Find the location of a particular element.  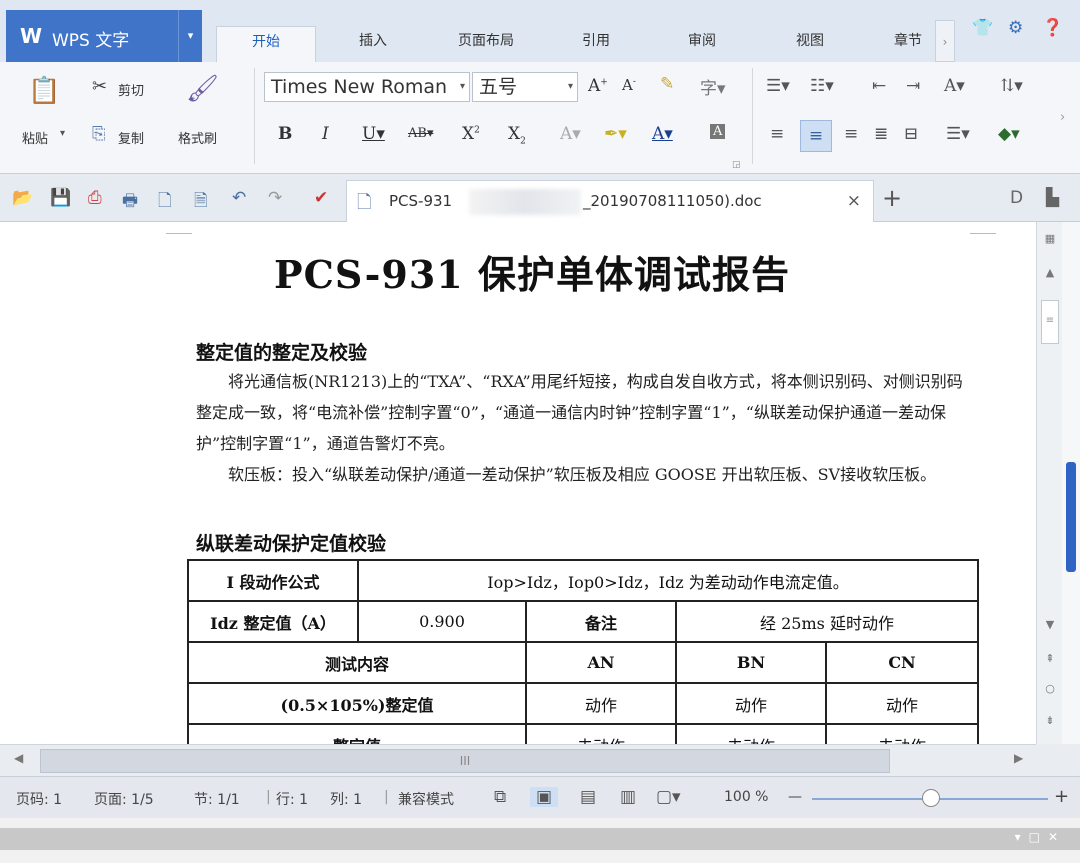

tab-chapter: 章节 is located at coordinates (908, 44).